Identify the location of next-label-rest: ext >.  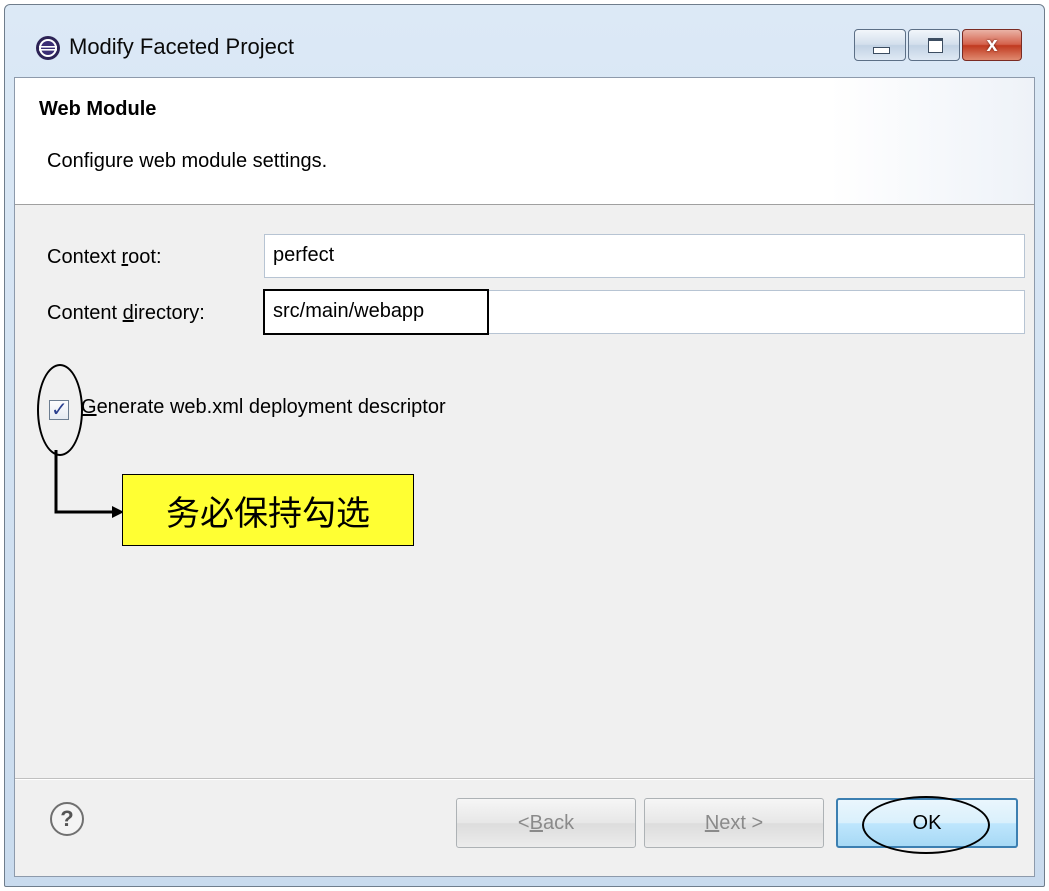
(741, 822).